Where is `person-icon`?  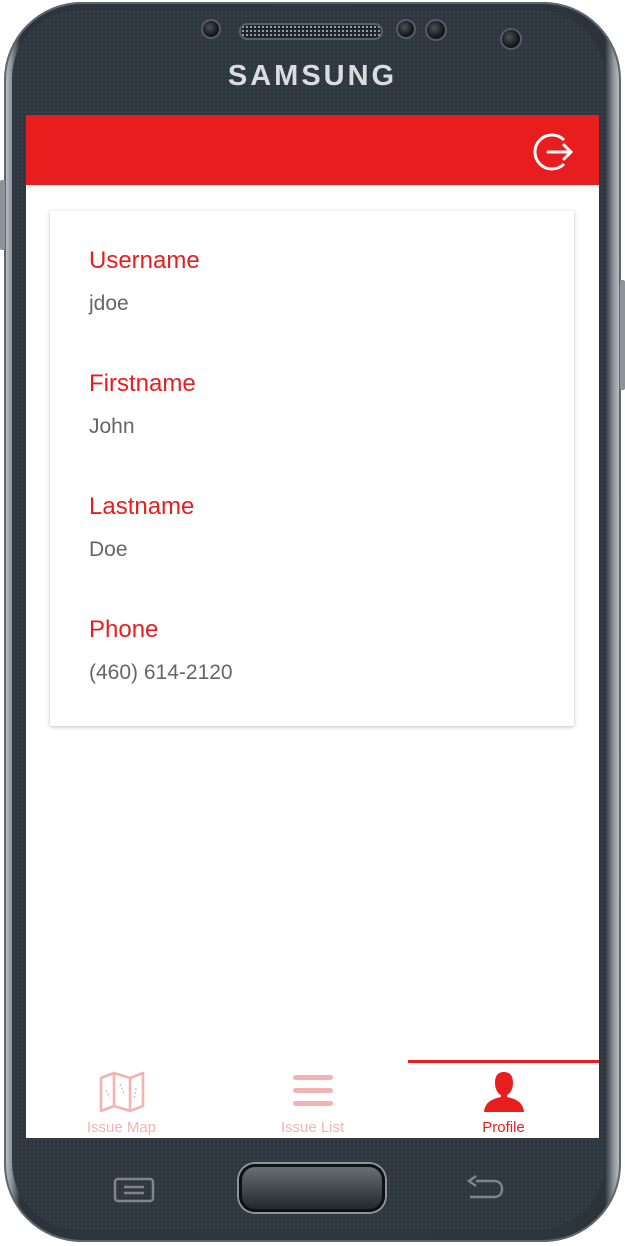 person-icon is located at coordinates (504, 1092).